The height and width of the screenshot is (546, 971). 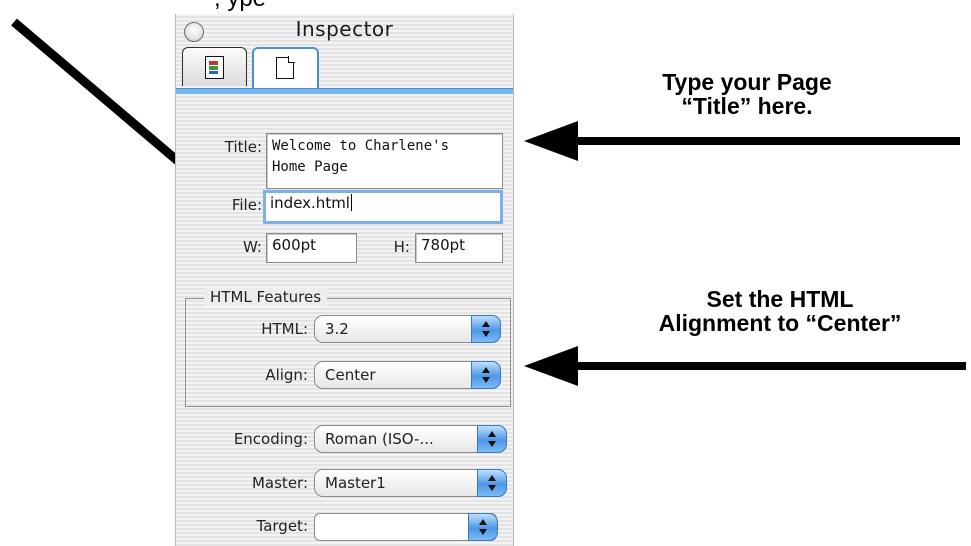 What do you see at coordinates (361, 146) in the screenshot?
I see `title-field-line1: Welcome to Charlene's` at bounding box center [361, 146].